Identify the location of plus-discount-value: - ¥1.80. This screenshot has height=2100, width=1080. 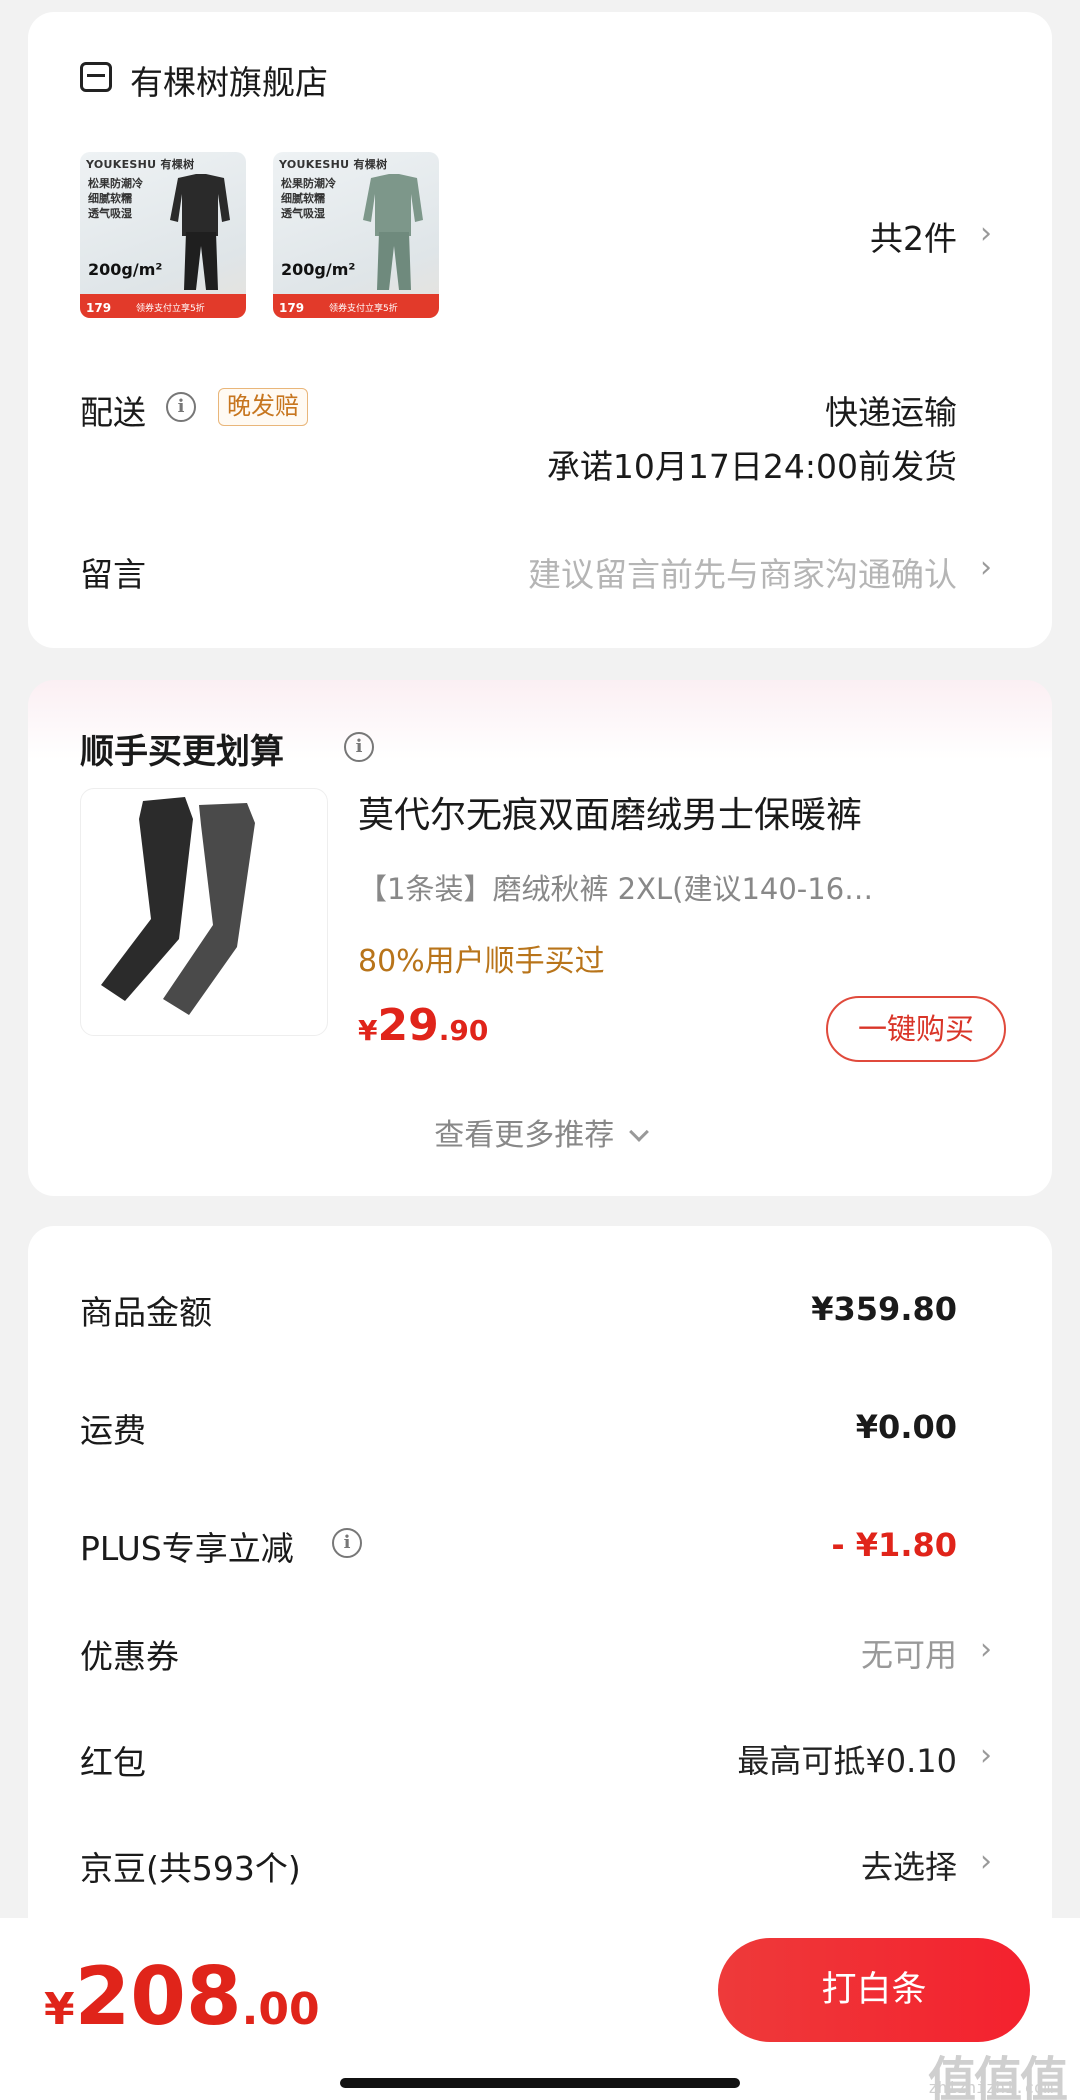
(894, 1545).